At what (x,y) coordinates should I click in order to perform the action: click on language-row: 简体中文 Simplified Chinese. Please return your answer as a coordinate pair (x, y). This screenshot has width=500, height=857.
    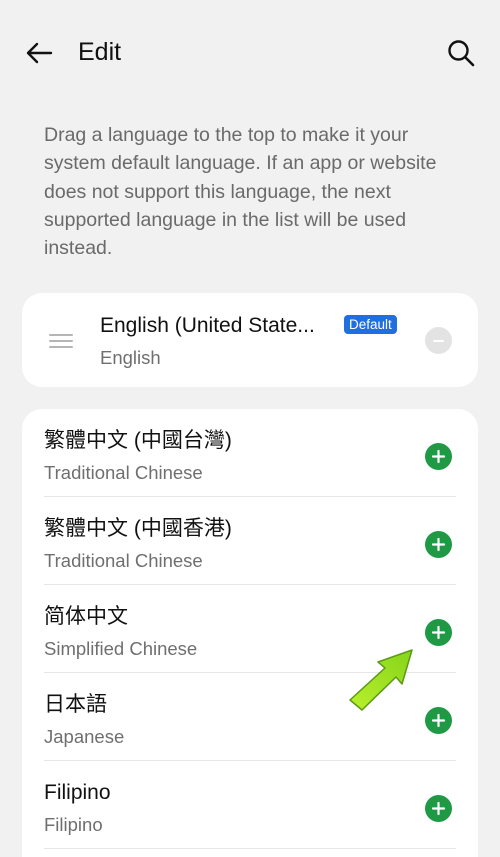
    Looking at the image, I should click on (250, 629).